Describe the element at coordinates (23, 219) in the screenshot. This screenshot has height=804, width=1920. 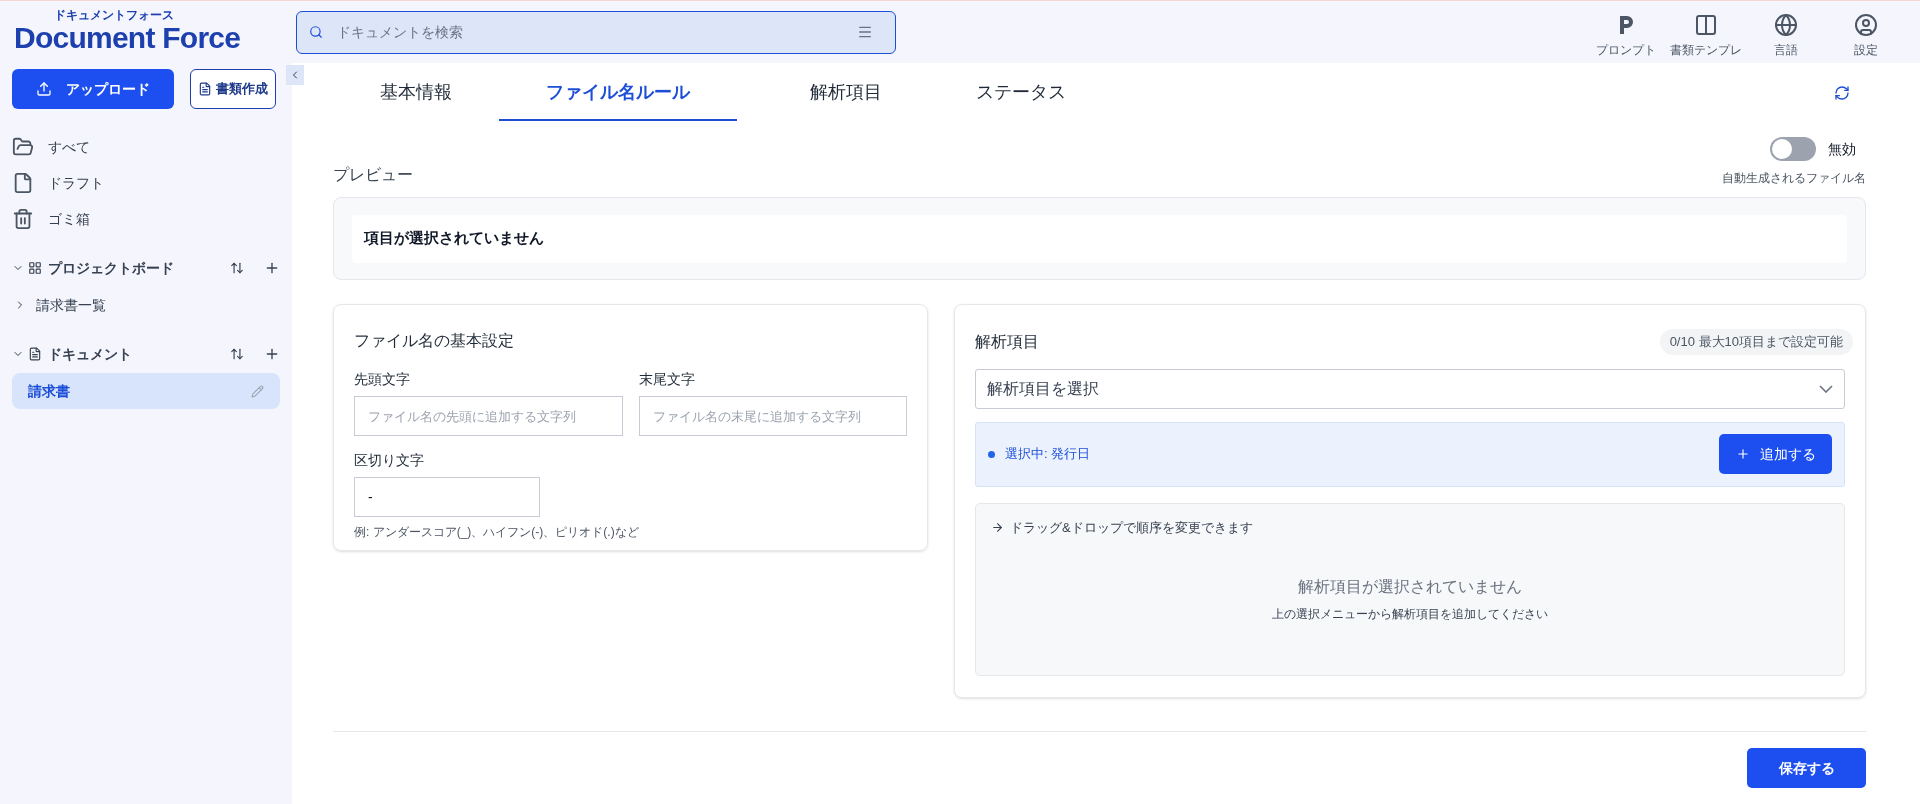
I see `trash-icon` at that location.